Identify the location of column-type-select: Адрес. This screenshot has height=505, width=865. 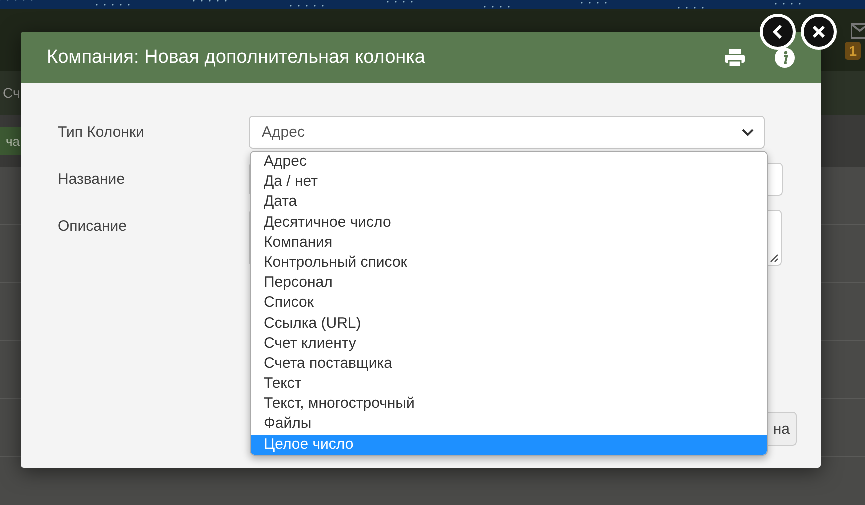
(507, 132).